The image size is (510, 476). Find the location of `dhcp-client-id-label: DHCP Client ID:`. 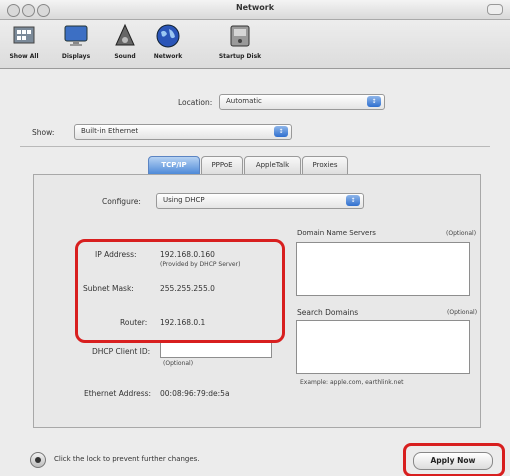

dhcp-client-id-label: DHCP Client ID: is located at coordinates (121, 351).